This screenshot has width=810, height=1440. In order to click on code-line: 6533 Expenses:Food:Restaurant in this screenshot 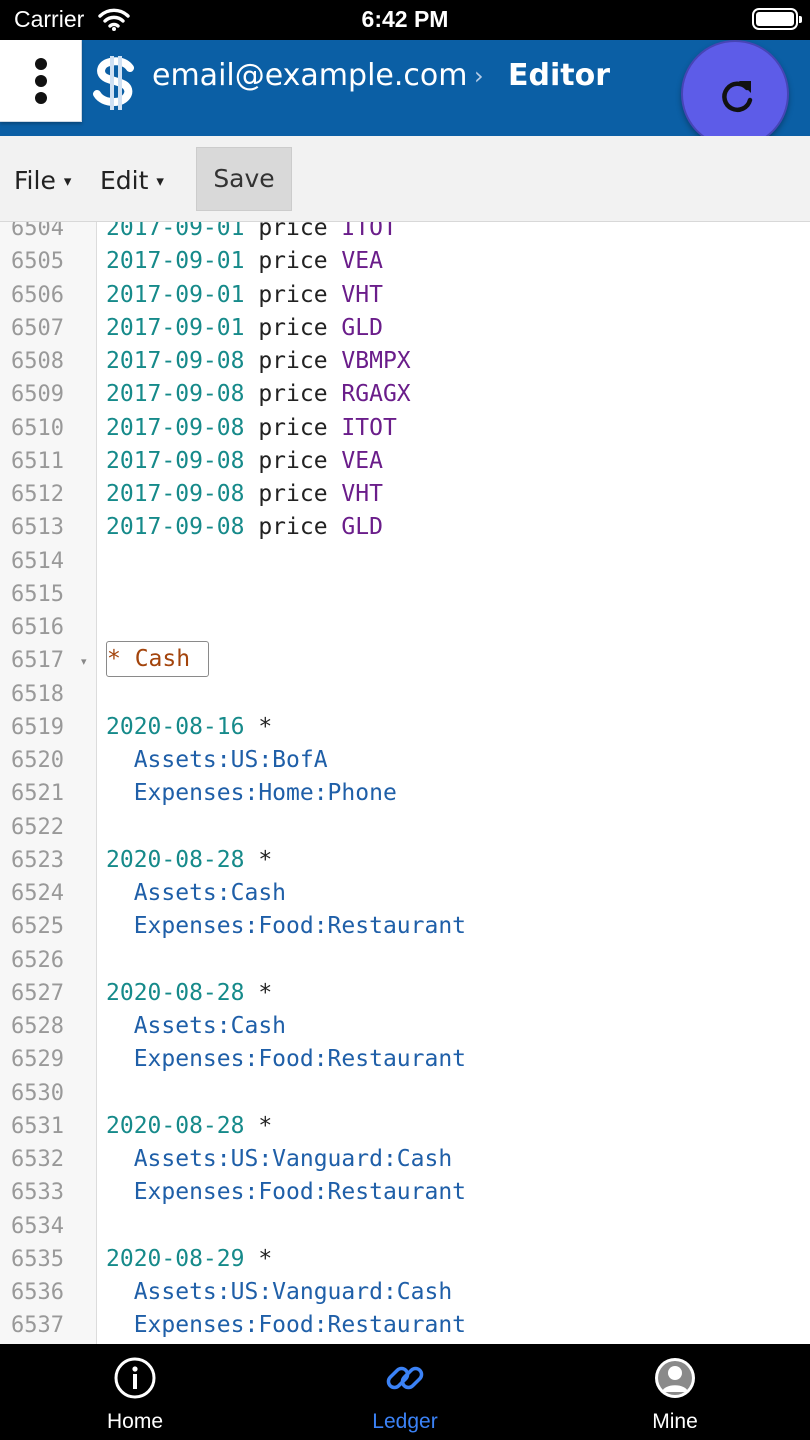, I will do `click(405, 1192)`.